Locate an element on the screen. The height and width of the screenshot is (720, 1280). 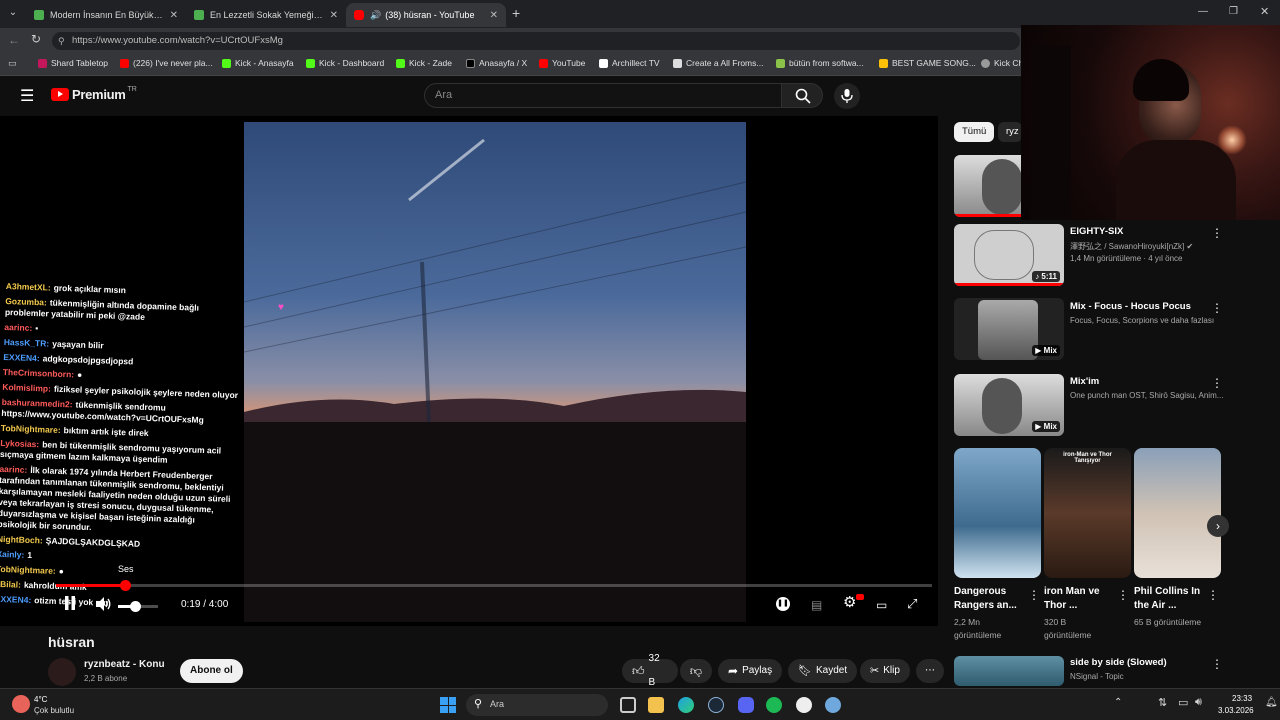
channel-avatar is located at coordinates (62, 672).